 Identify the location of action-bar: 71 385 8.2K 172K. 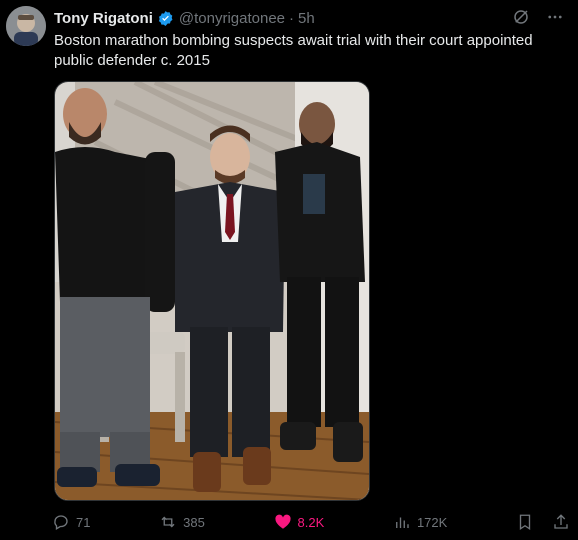
(311, 522).